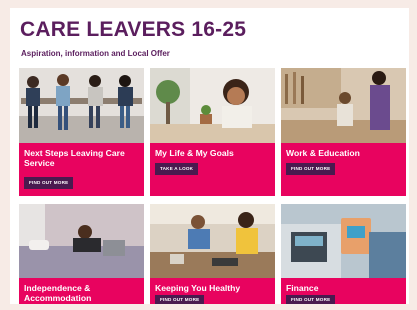 This screenshot has width=417, height=310. I want to click on tile-finance: Finance FIND OUT MORE, so click(343, 254).